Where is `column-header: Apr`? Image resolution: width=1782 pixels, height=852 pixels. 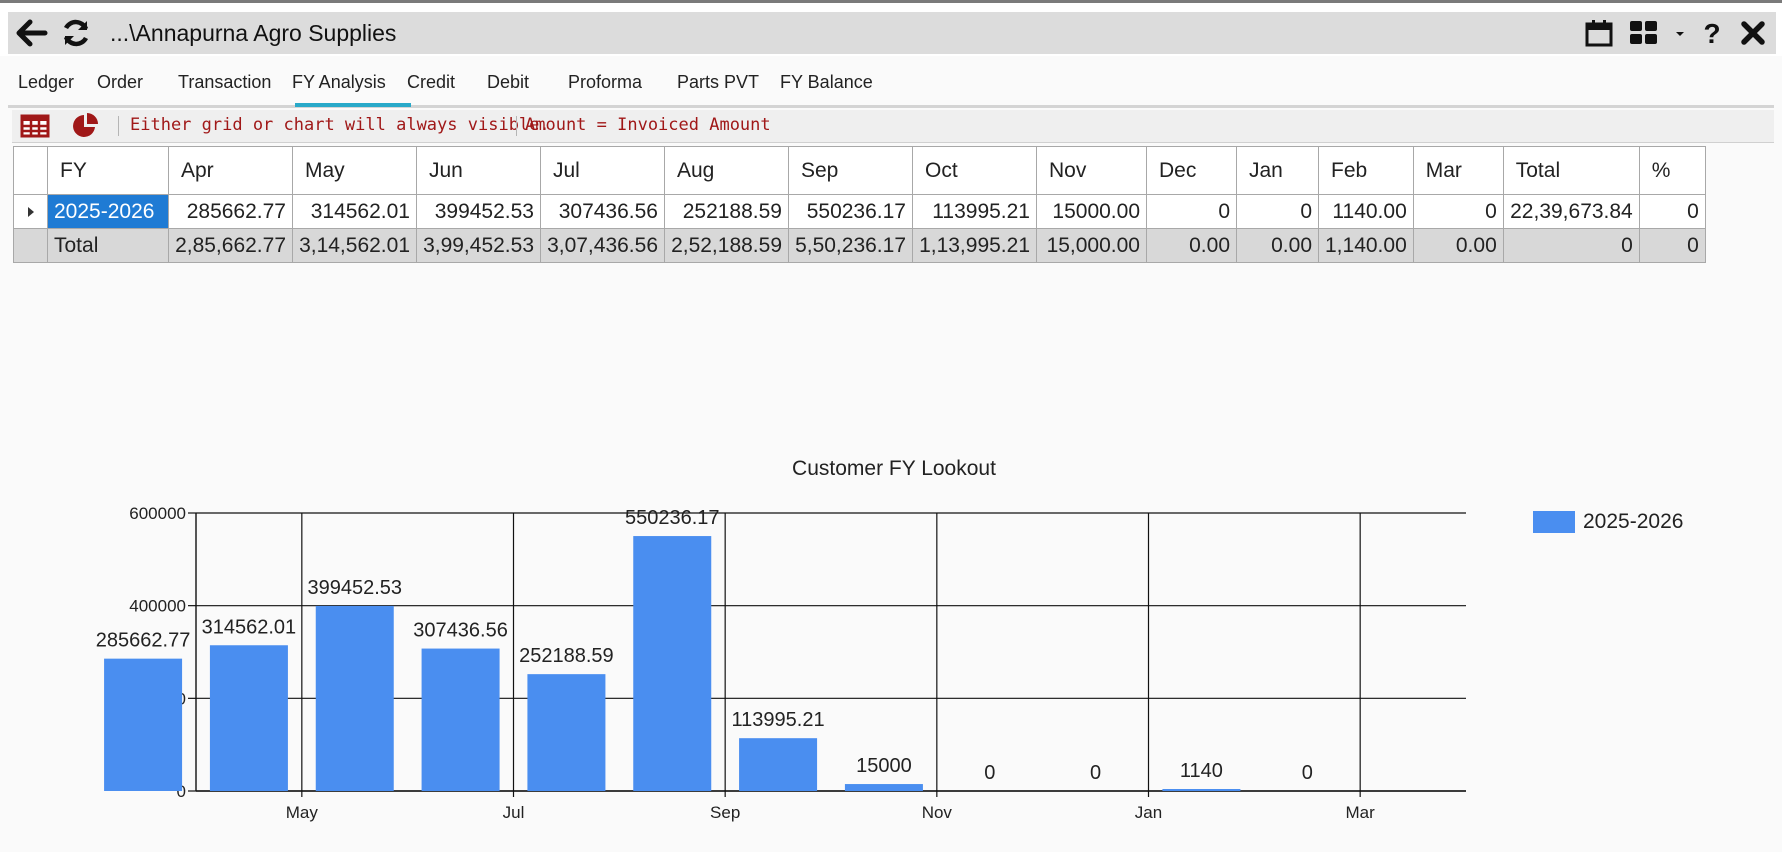
column-header: Apr is located at coordinates (230, 170).